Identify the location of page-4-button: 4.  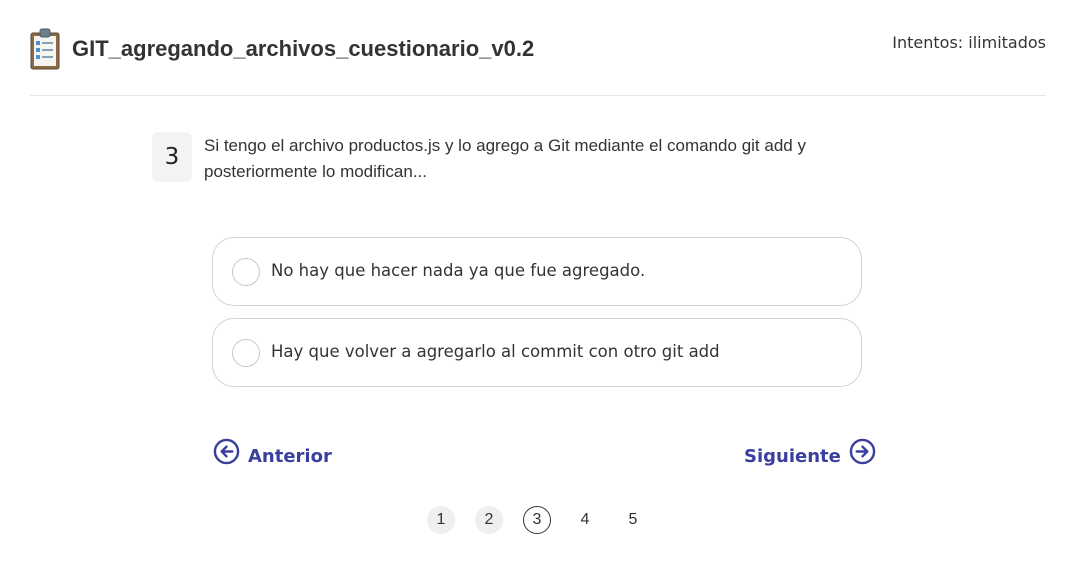
(585, 520).